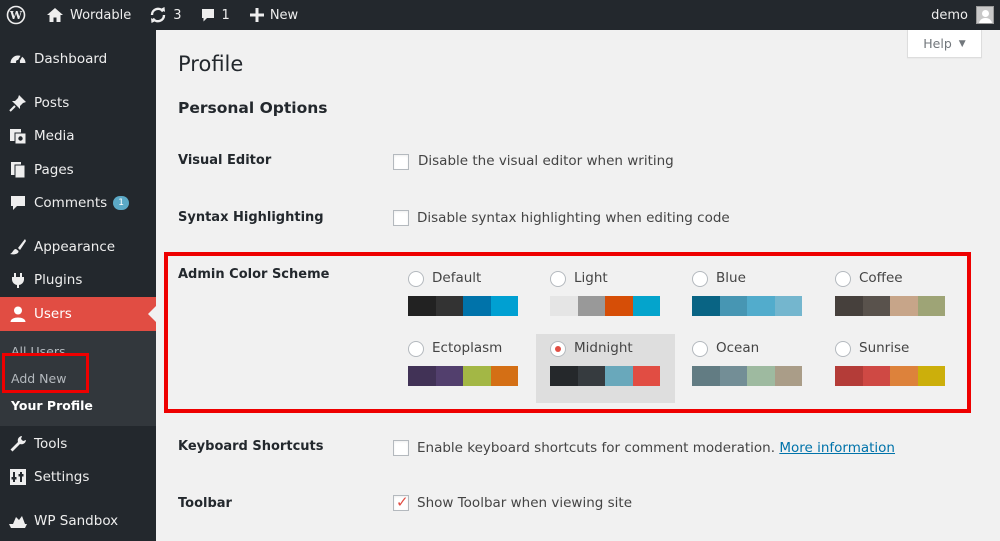  What do you see at coordinates (965, 15) in the screenshot?
I see `account-menu: demo` at bounding box center [965, 15].